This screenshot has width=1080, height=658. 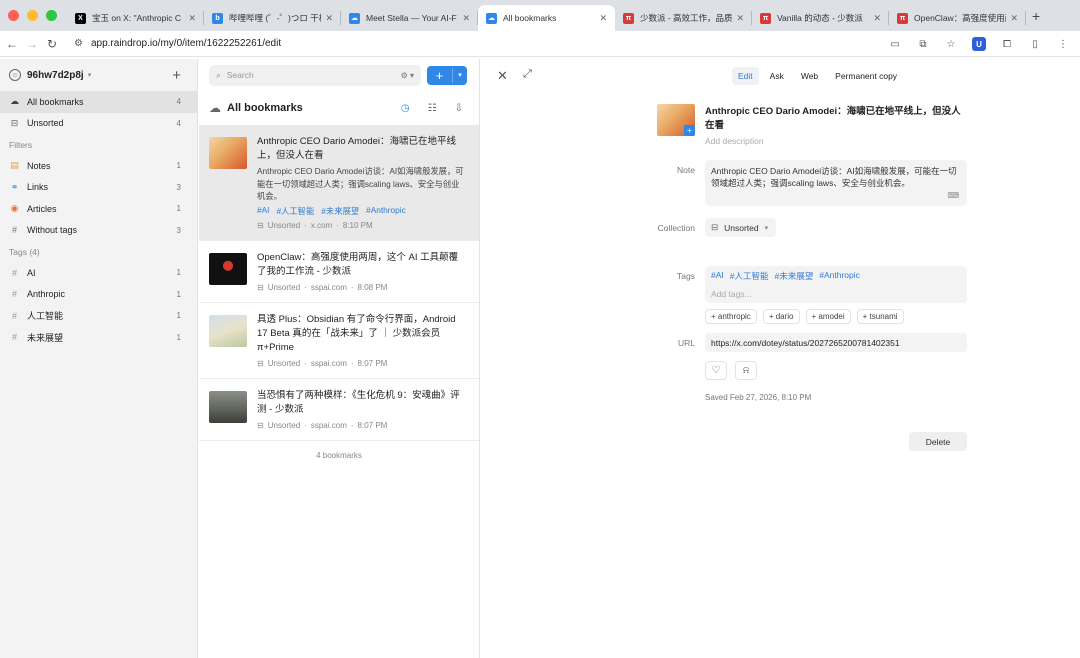 What do you see at coordinates (372, 287) in the screenshot?
I see `bookmark-time: 8:08 PM` at bounding box center [372, 287].